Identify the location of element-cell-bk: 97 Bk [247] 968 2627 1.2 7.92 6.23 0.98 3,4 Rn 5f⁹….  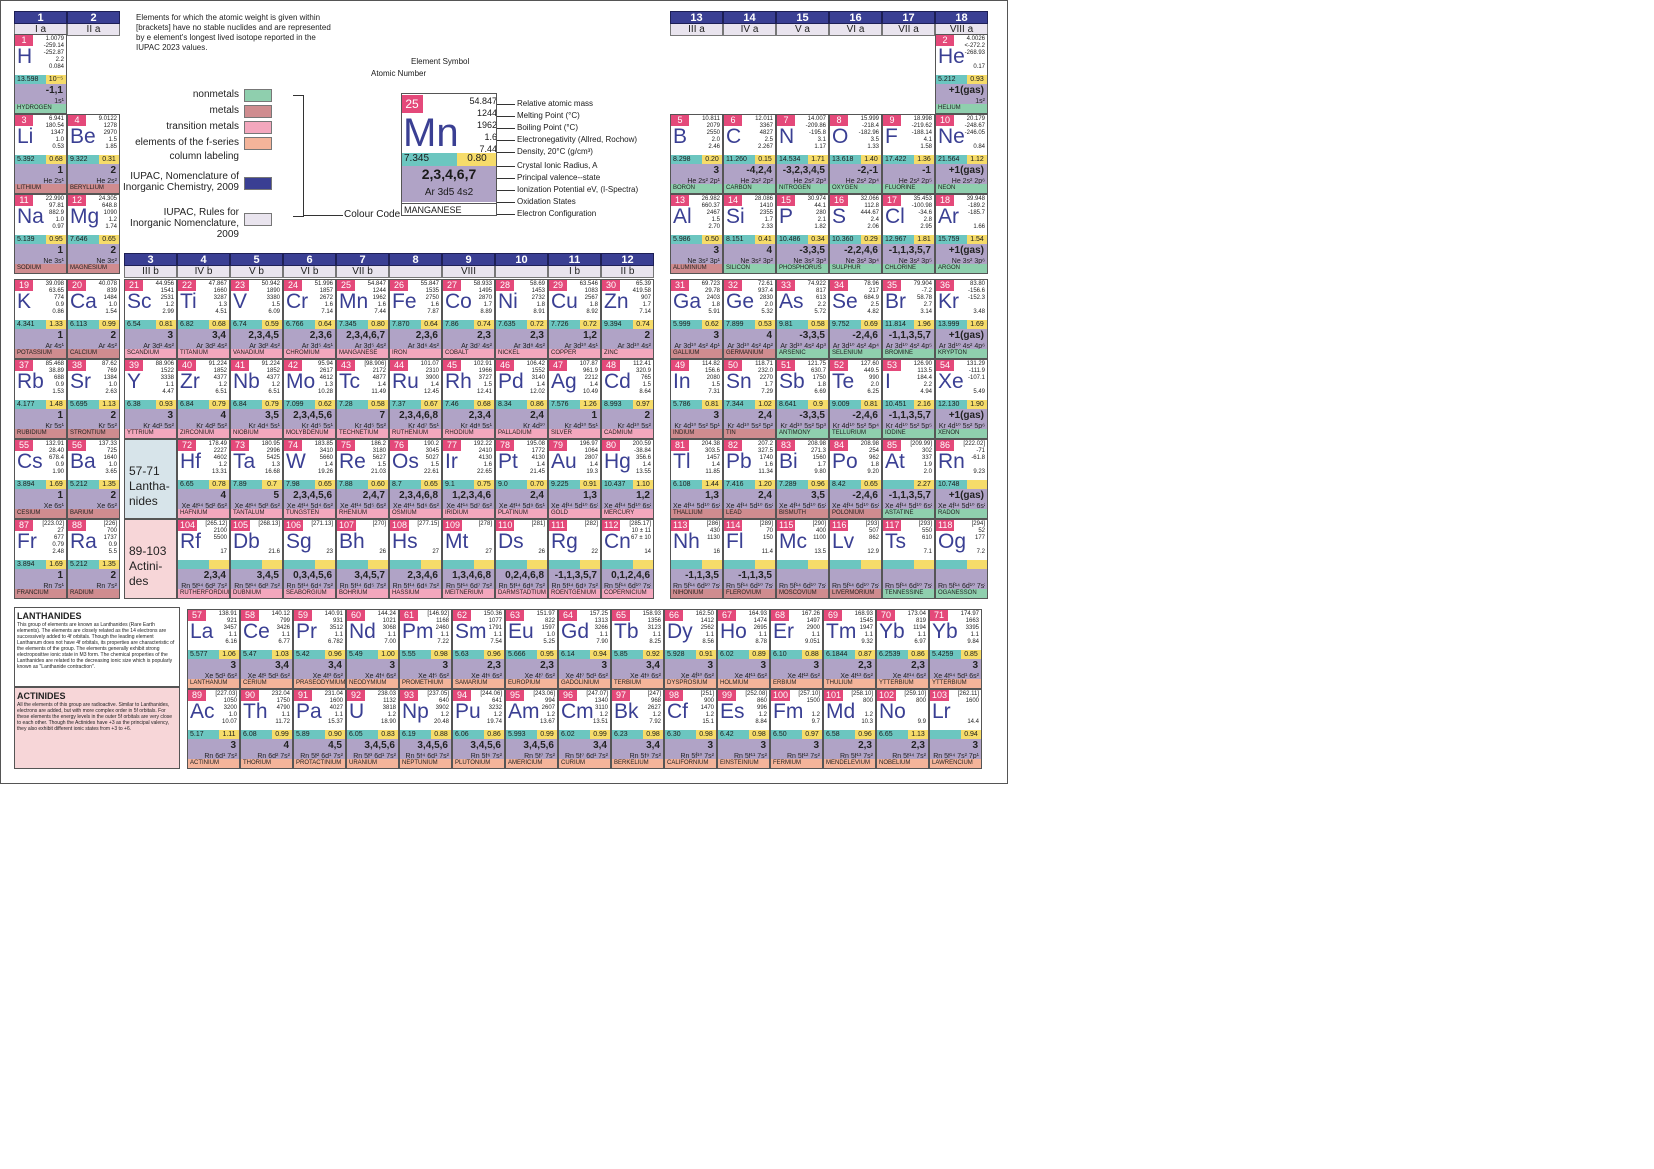
(637, 729).